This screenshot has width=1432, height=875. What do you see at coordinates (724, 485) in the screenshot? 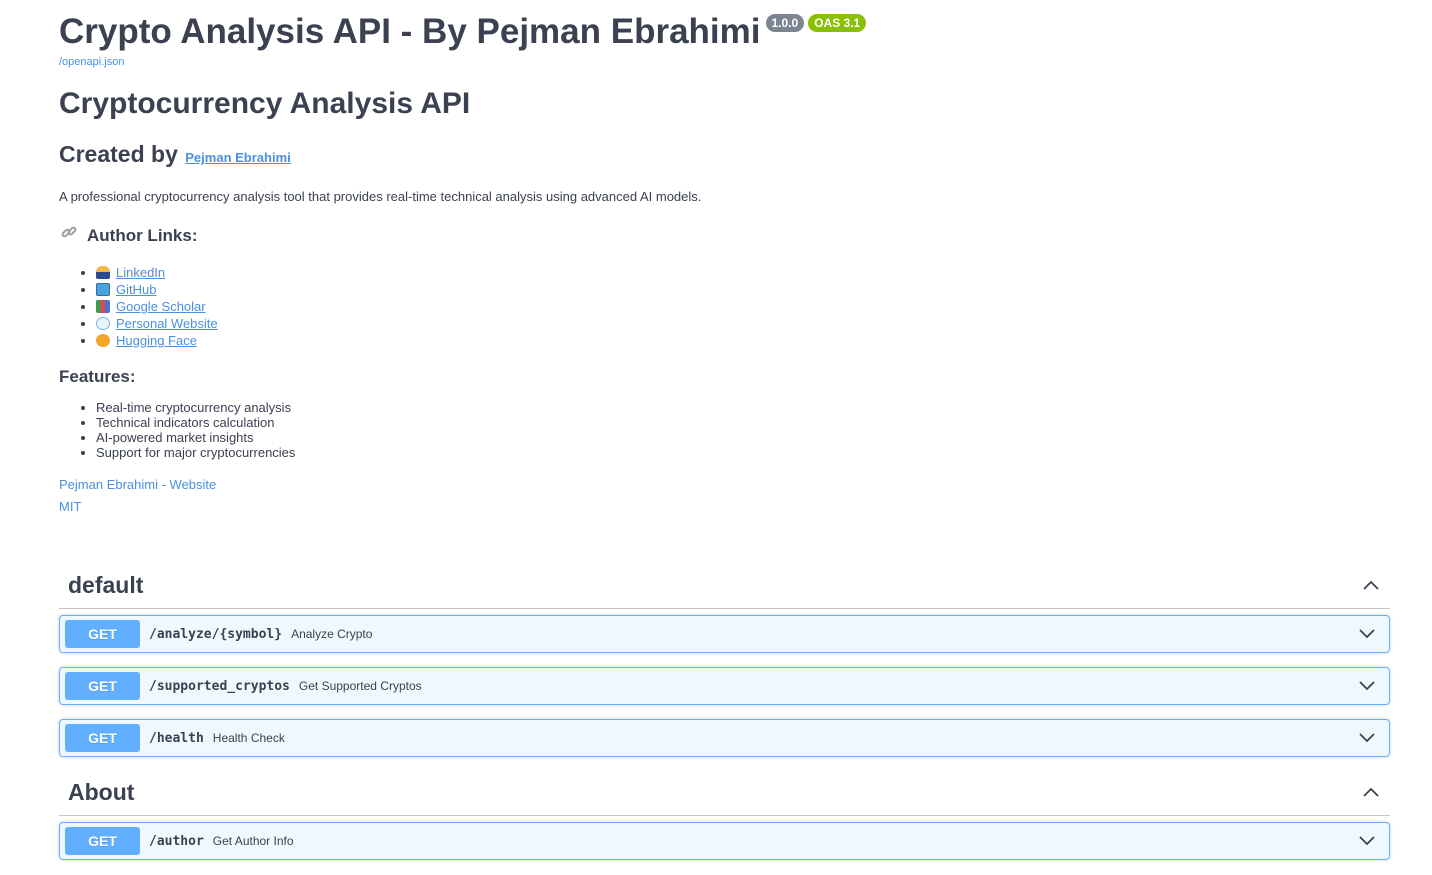
I see `author-website-link: Pejman Ebrahimi - Website` at bounding box center [724, 485].